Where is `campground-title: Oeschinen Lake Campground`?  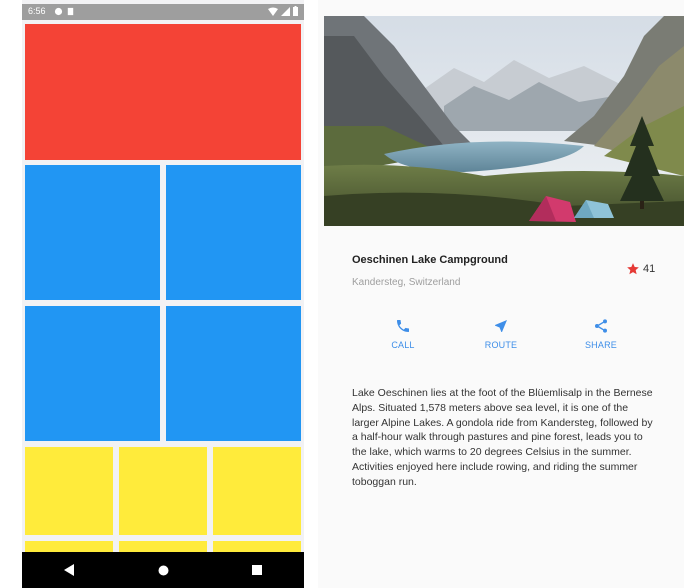
campground-title: Oeschinen Lake Campground is located at coordinates (430, 260).